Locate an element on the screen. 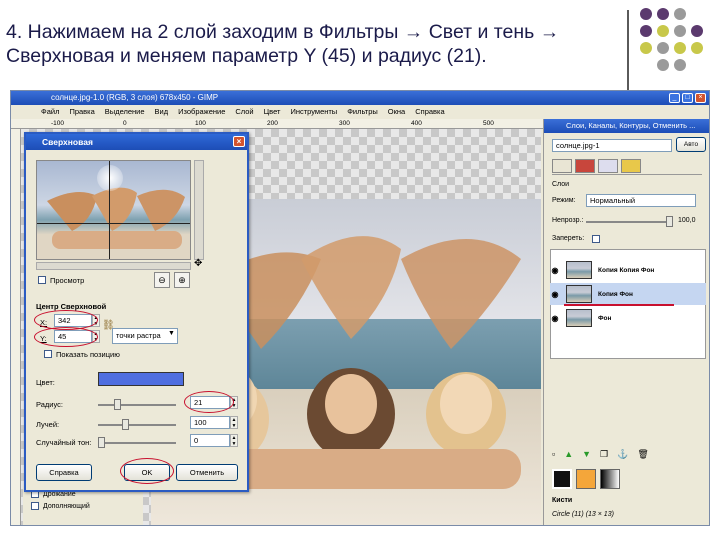 This screenshot has height=540, width=720. foreground-color is located at coordinates (562, 479).